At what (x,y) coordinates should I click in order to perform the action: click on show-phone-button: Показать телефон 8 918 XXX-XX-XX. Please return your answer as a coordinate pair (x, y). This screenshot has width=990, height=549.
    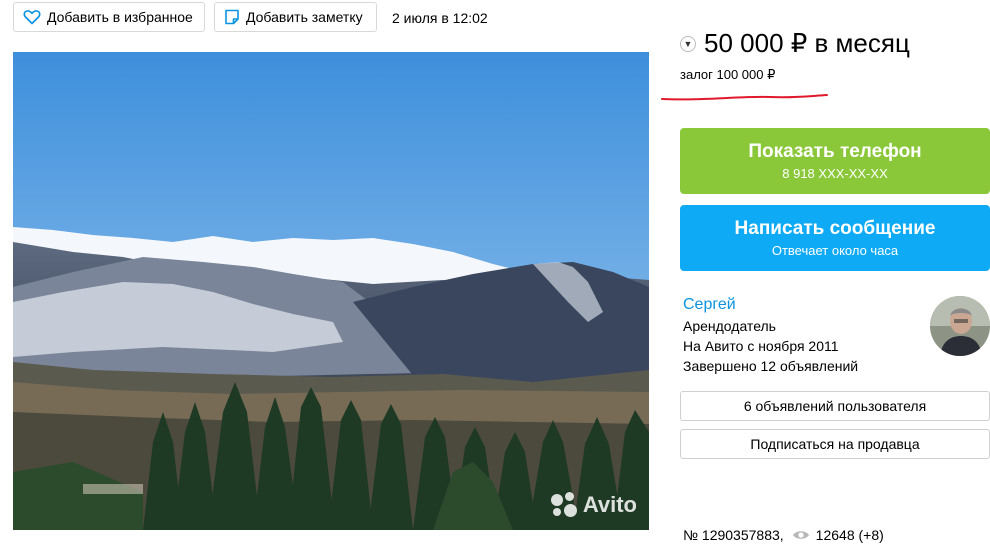
    Looking at the image, I should click on (835, 161).